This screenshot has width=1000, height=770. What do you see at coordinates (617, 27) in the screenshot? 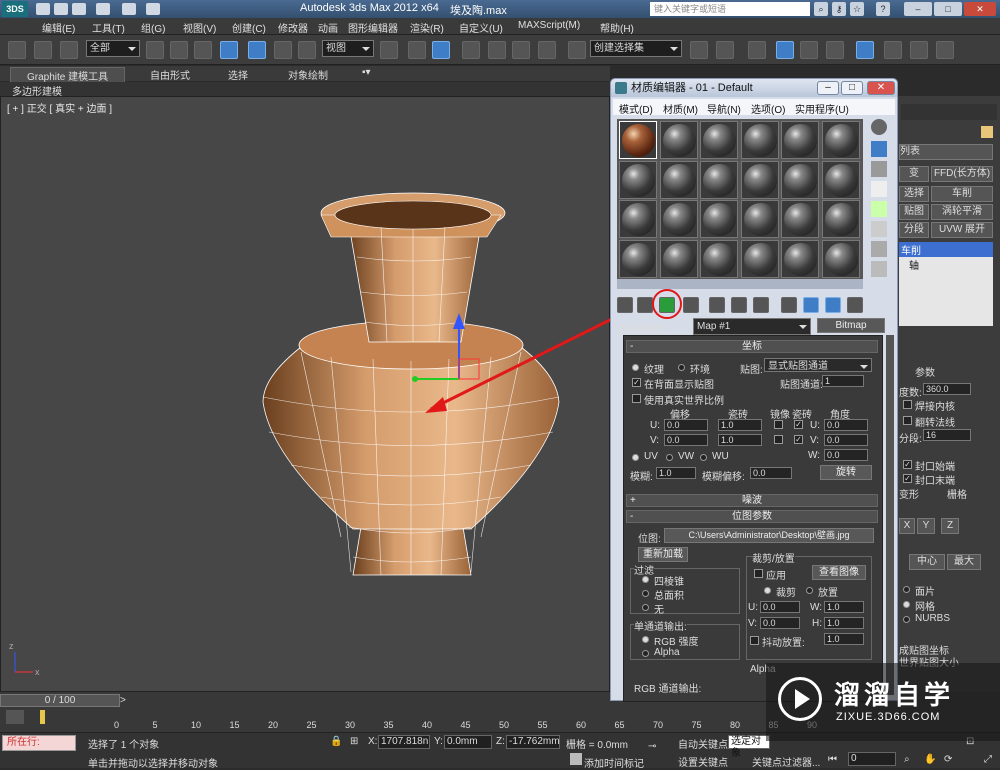
I see `menu-help: 帮助(H)` at bounding box center [617, 27].